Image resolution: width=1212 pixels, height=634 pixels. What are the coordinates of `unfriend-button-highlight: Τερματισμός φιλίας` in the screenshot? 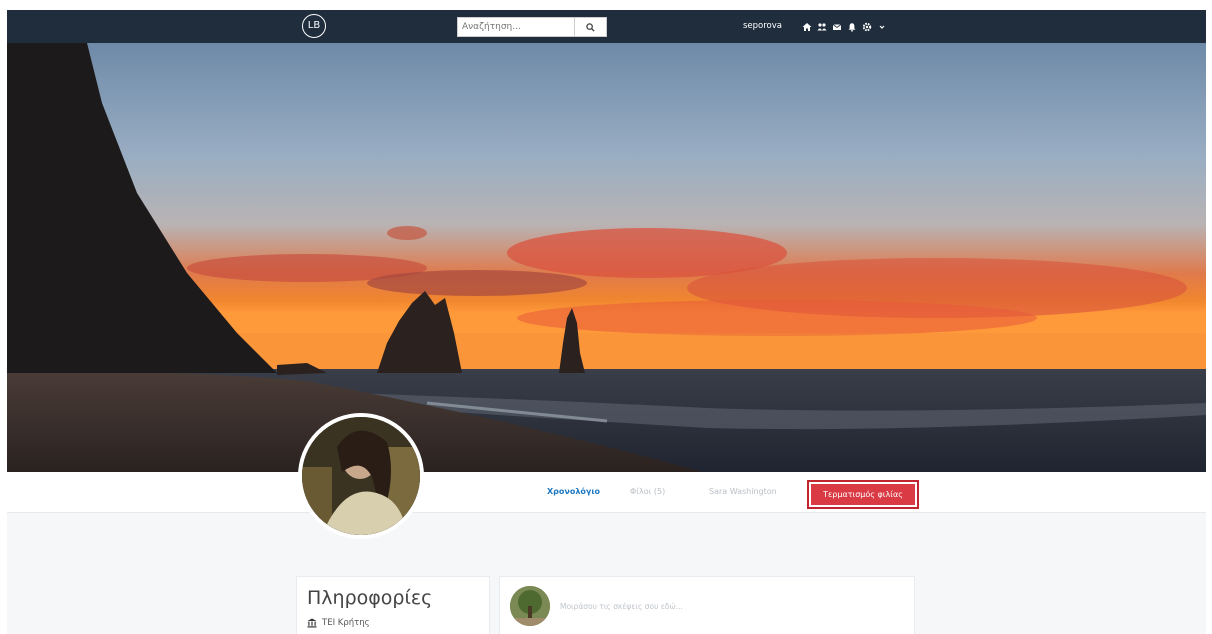 It's located at (863, 494).